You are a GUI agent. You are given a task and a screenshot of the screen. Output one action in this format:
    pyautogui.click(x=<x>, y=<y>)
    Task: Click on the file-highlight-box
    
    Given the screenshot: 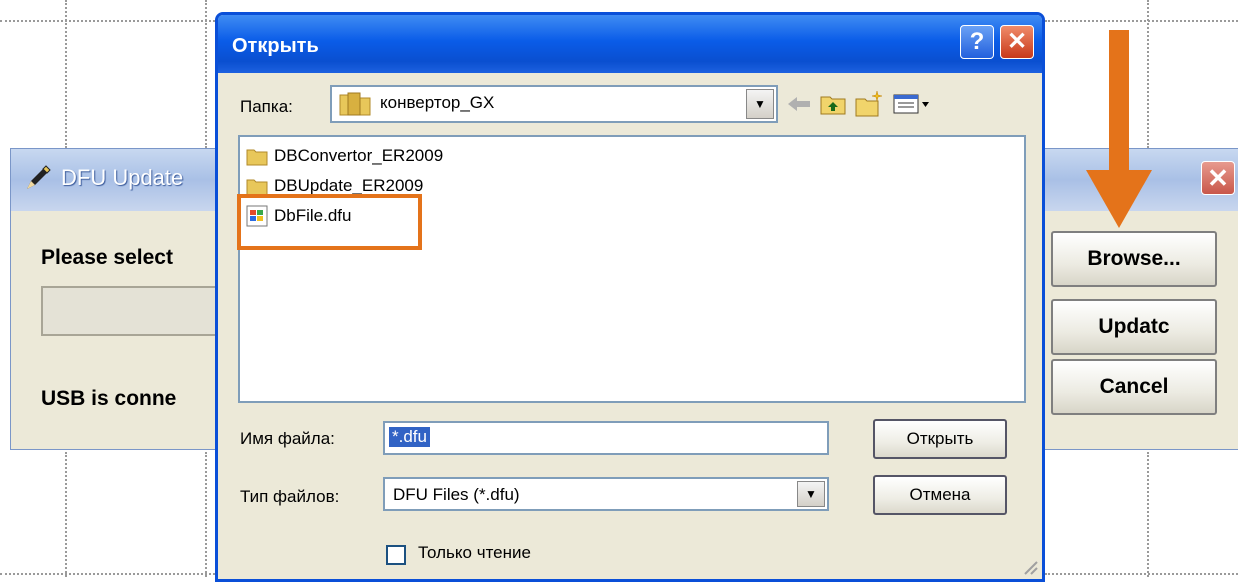 What is the action you would take?
    pyautogui.click(x=329, y=222)
    